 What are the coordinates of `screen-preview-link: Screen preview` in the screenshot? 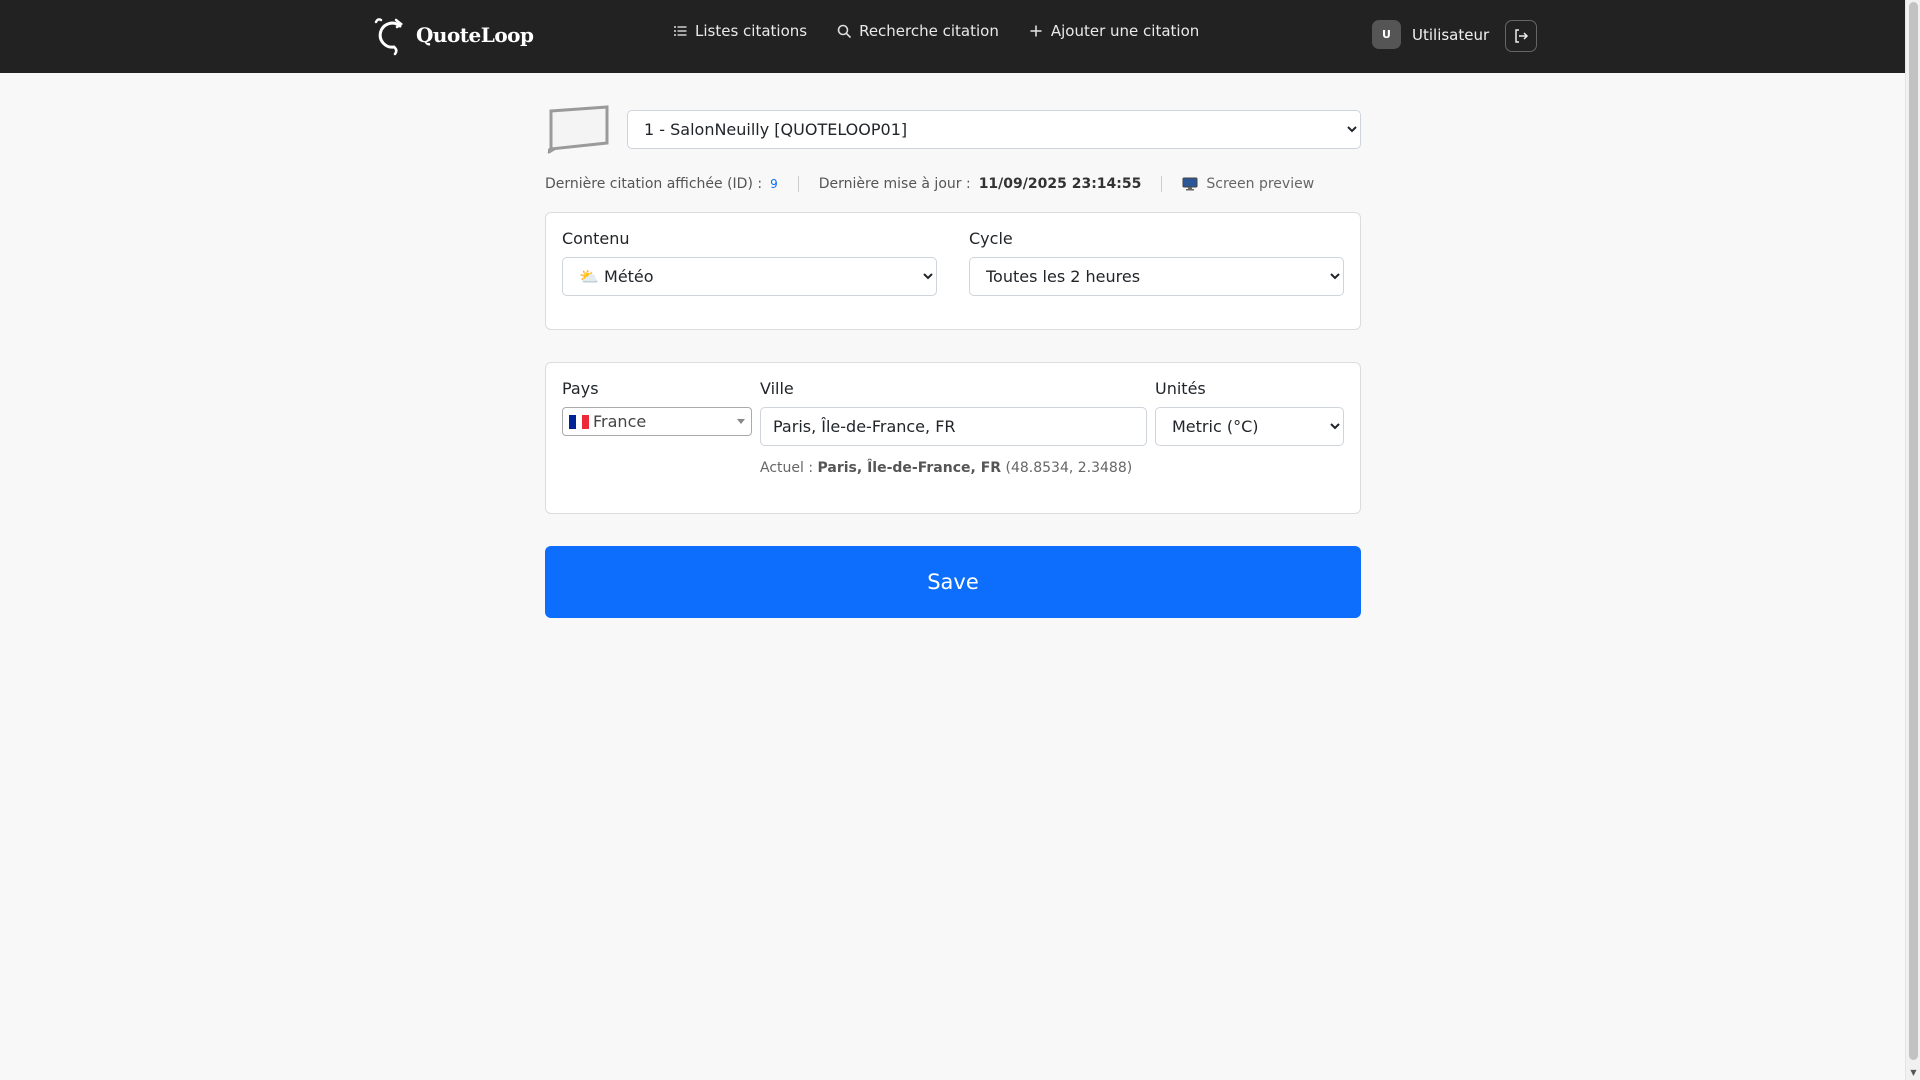 It's located at (1248, 184).